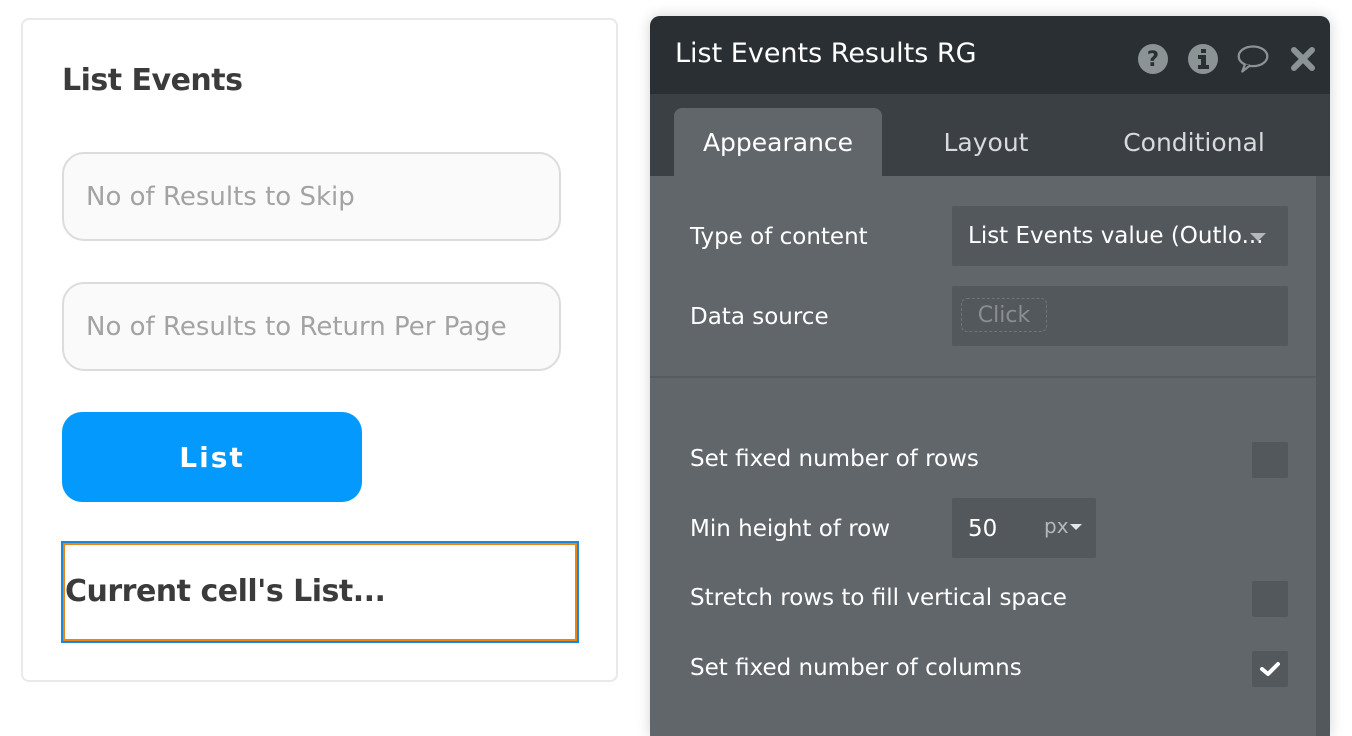 The width and height of the screenshot is (1352, 736). What do you see at coordinates (834, 459) in the screenshot?
I see `set-fixed-rows-label: Set fixed number of rows` at bounding box center [834, 459].